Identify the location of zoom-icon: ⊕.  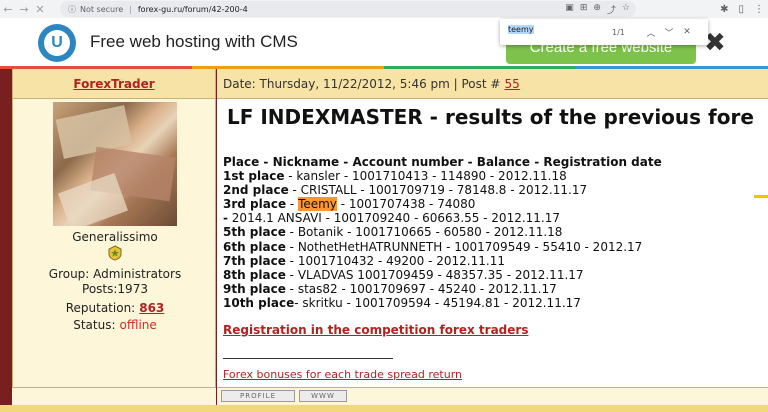
(597, 9).